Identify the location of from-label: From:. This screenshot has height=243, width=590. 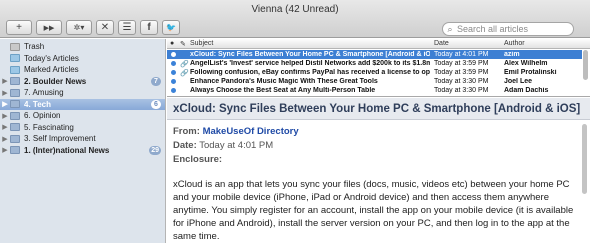
(186, 131).